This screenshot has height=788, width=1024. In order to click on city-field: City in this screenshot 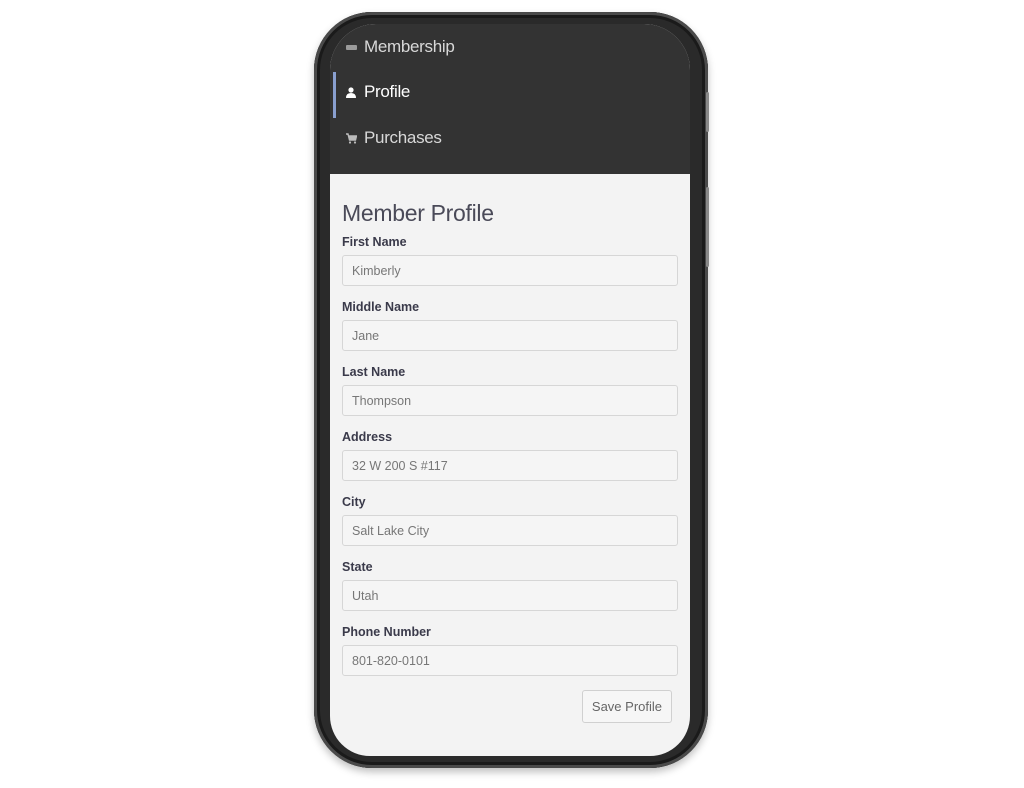, I will do `click(510, 520)`.